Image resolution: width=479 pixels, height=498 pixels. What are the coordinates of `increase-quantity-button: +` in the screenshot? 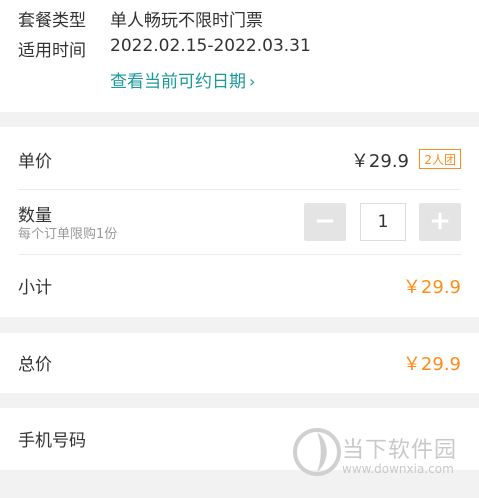 It's located at (440, 222).